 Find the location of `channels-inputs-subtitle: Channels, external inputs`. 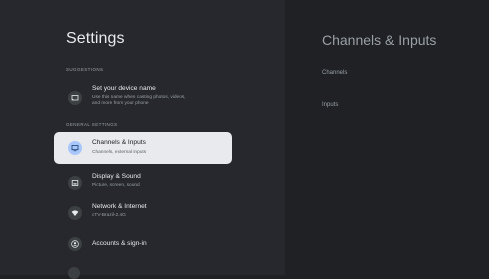

channels-inputs-subtitle: Channels, external inputs is located at coordinates (119, 152).